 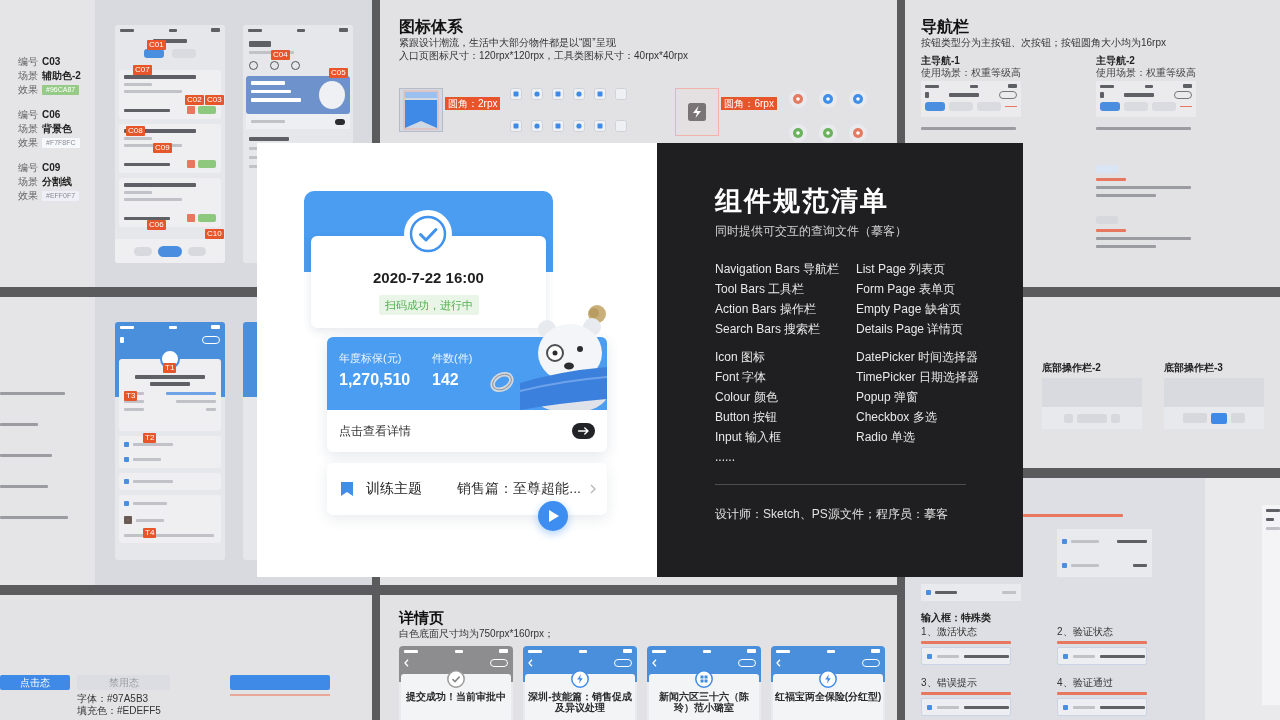 What do you see at coordinates (1071, 368) in the screenshot?
I see `variant-title: 底部操作栏-2` at bounding box center [1071, 368].